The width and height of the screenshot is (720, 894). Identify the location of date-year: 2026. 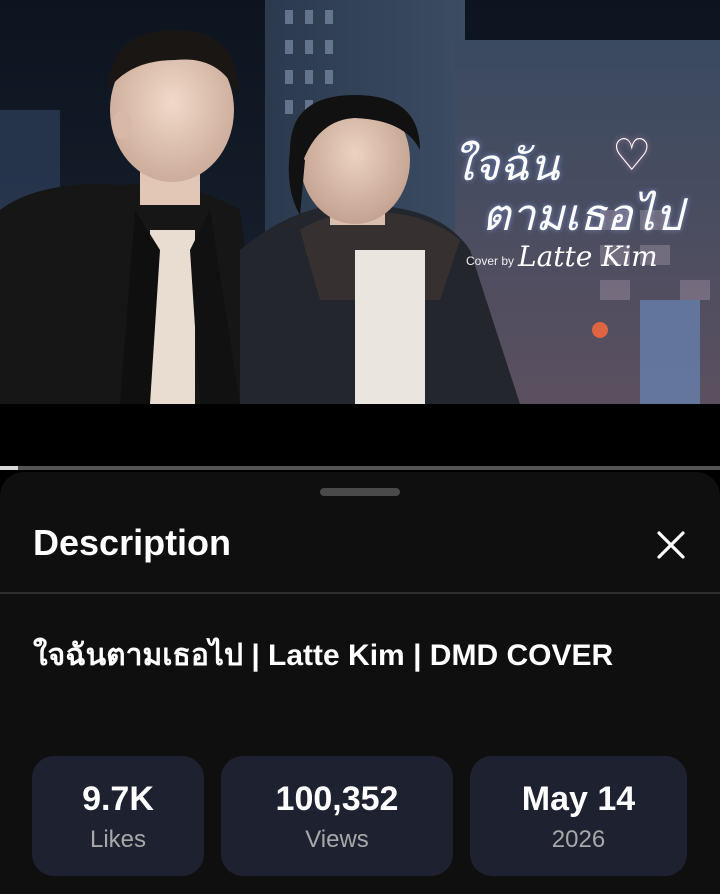
(578, 839).